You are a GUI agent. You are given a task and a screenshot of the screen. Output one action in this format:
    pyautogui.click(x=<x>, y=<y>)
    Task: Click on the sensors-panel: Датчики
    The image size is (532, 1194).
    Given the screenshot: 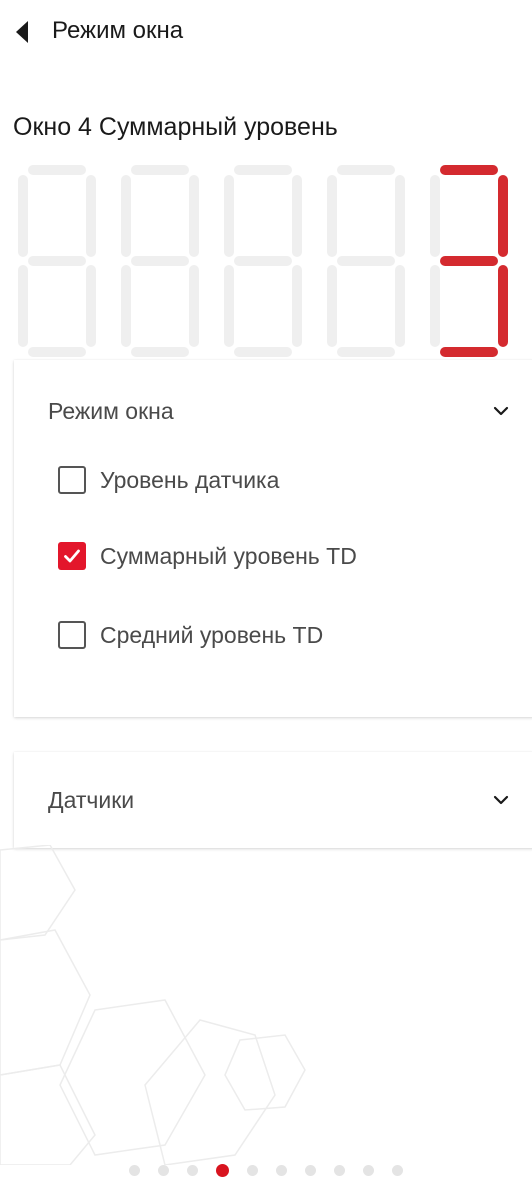 What is the action you would take?
    pyautogui.click(x=273, y=800)
    